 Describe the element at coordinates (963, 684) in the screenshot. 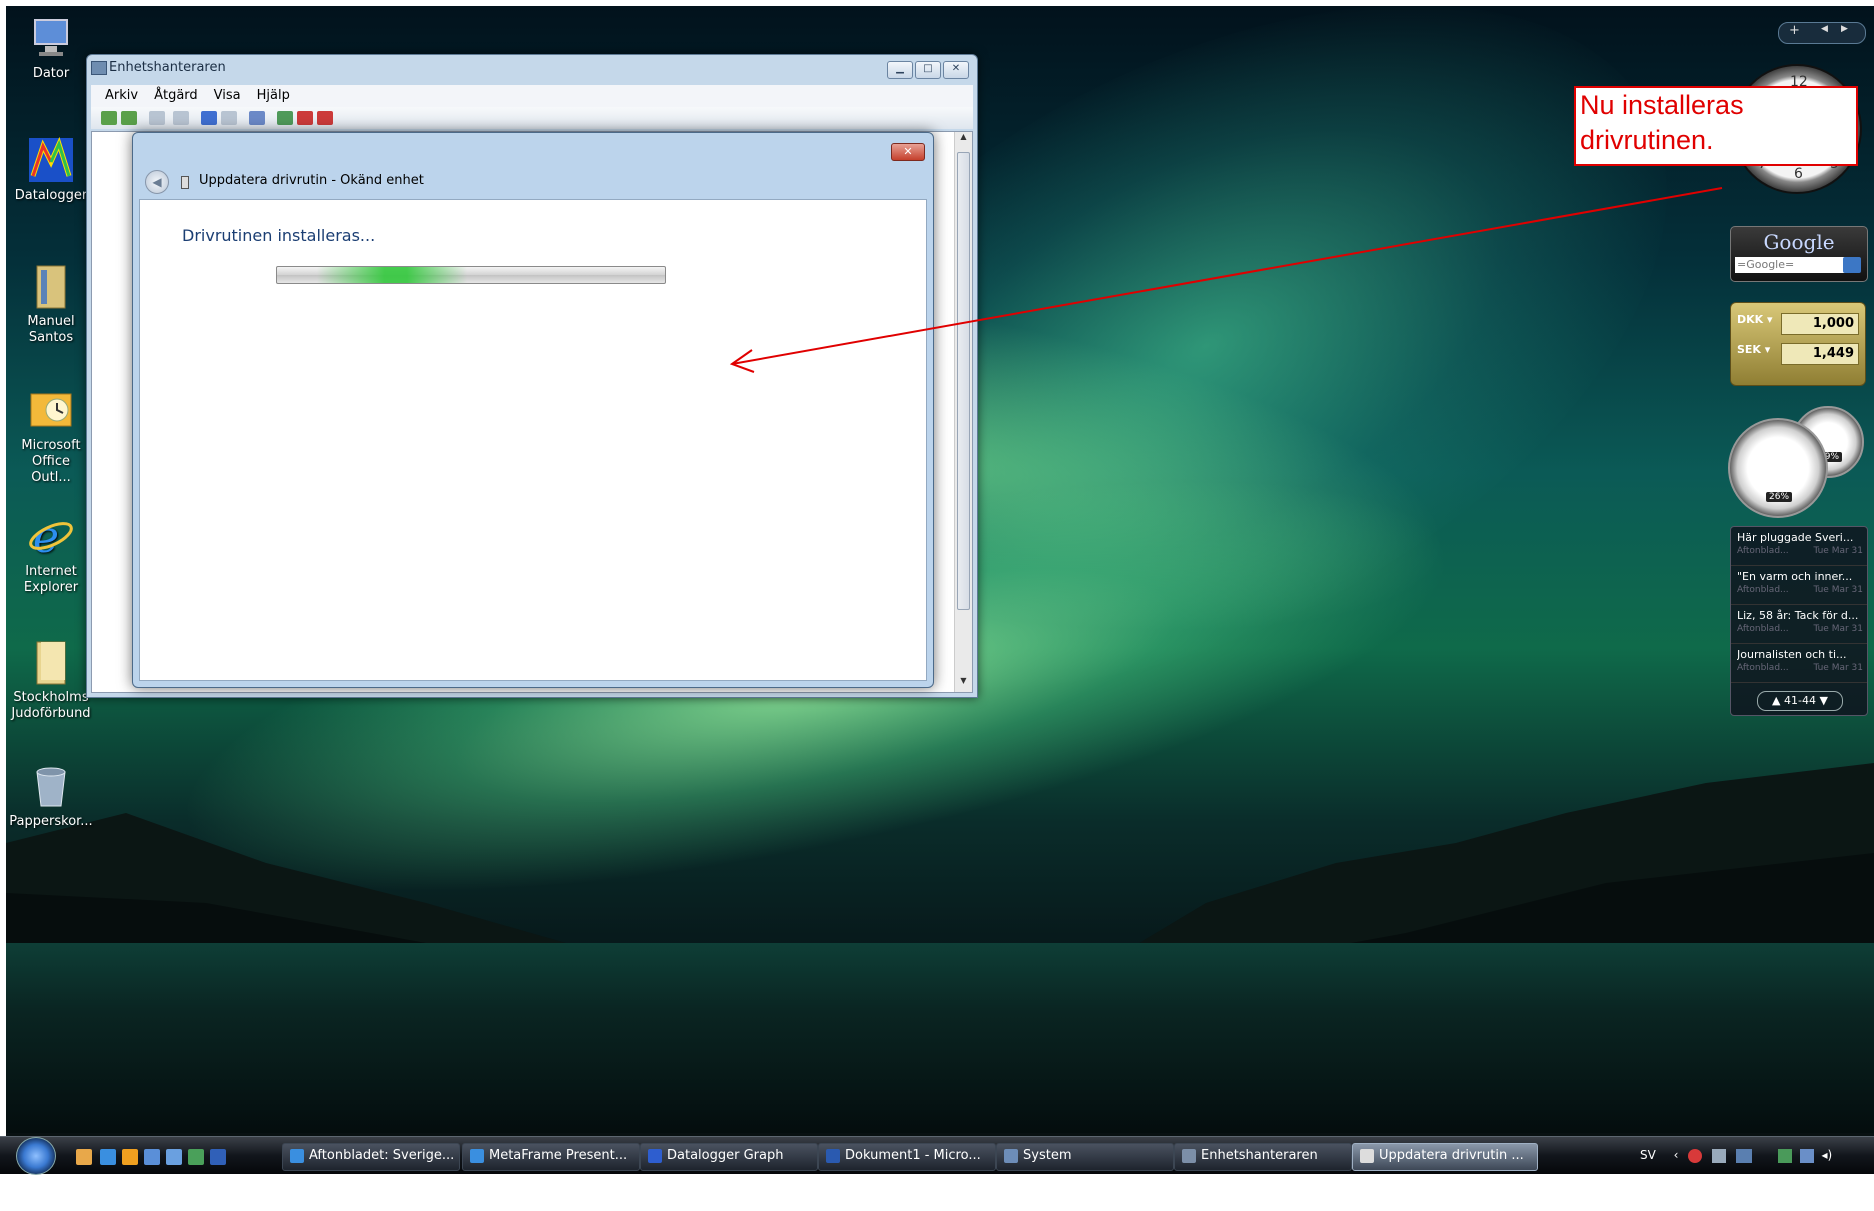

I see `scroll-down-icon: ▼` at that location.